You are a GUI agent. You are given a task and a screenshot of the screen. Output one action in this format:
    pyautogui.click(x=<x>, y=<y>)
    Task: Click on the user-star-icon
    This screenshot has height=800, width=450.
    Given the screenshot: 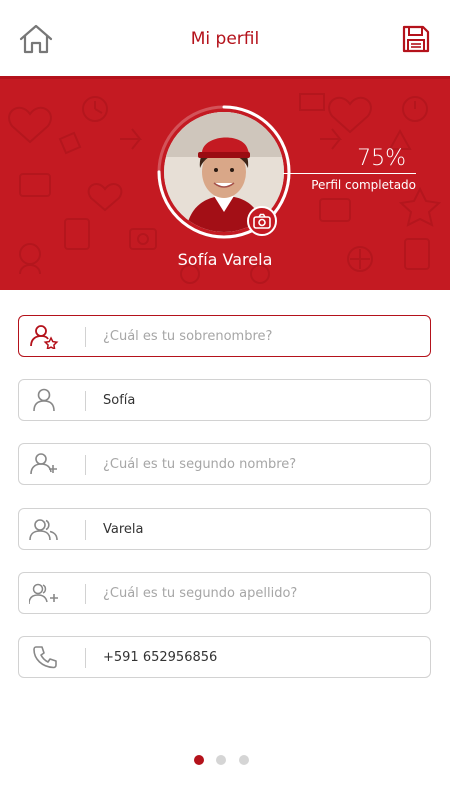 What is the action you would take?
    pyautogui.click(x=44, y=337)
    